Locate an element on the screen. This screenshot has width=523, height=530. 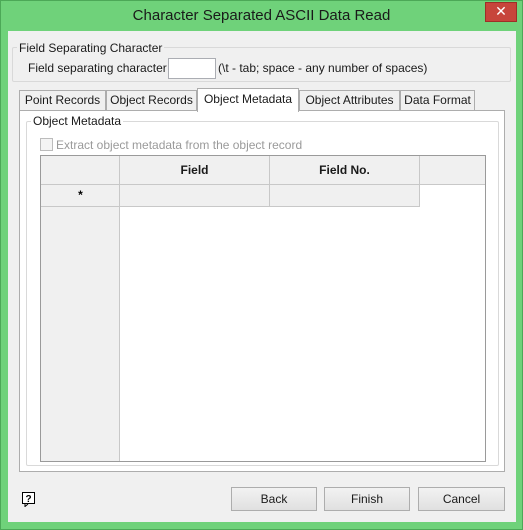
tab-point-records: Point Records is located at coordinates (62, 100).